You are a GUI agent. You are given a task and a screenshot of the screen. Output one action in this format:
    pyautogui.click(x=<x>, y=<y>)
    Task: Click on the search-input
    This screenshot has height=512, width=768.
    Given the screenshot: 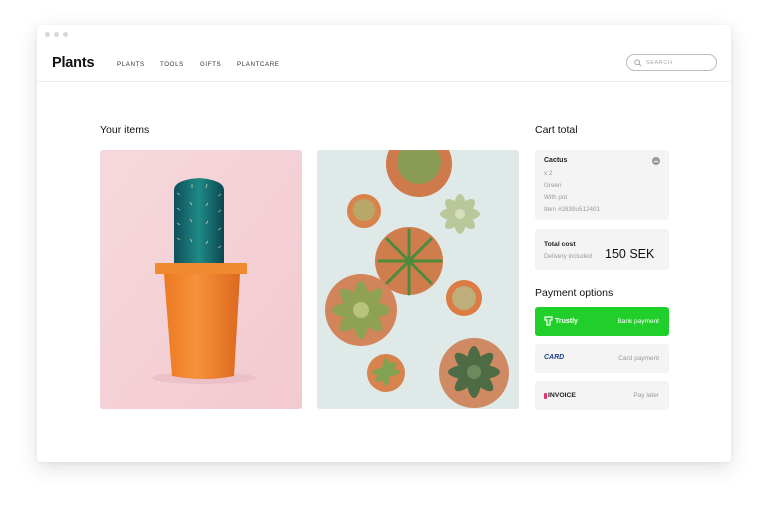 What is the action you would take?
    pyautogui.click(x=676, y=62)
    